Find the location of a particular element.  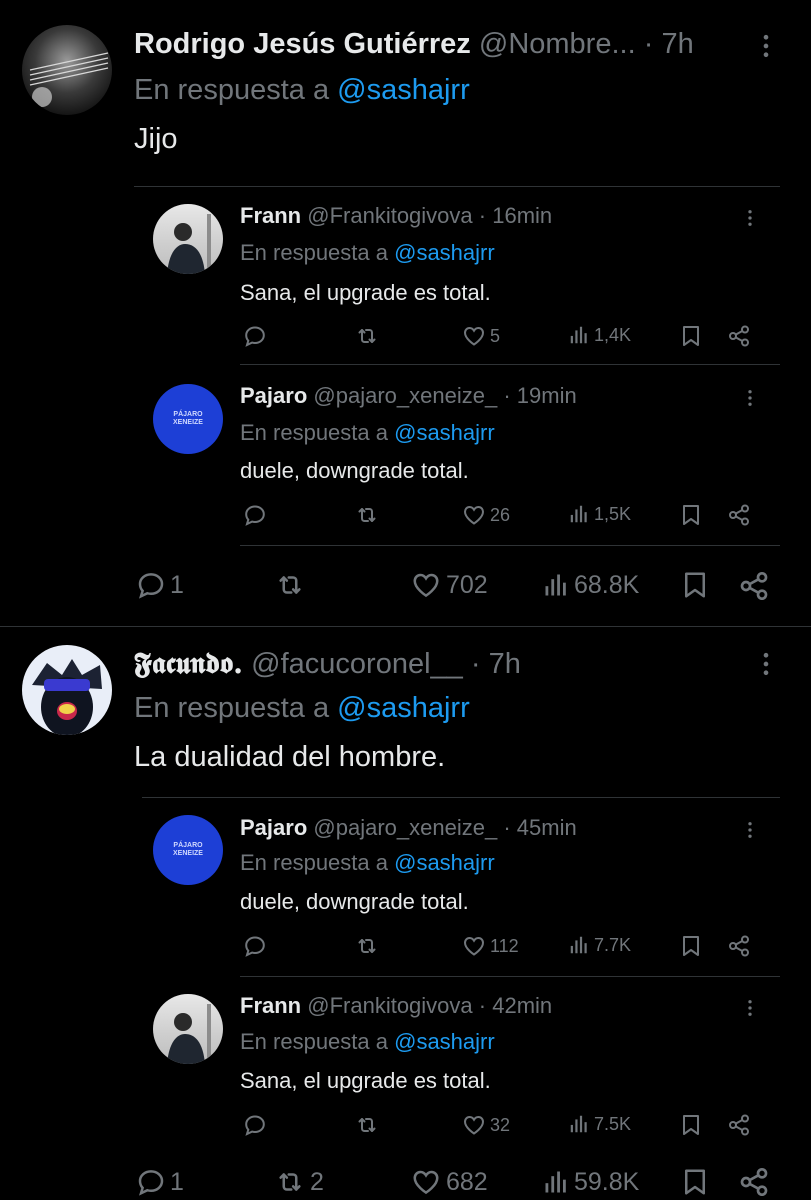

tweet-time: 42min is located at coordinates (522, 1005).